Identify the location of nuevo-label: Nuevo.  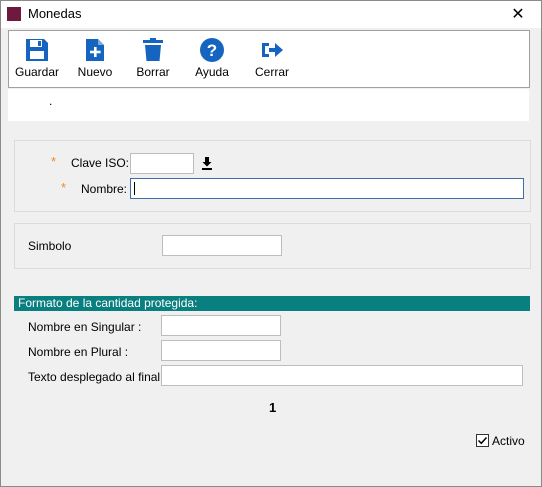
(95, 72).